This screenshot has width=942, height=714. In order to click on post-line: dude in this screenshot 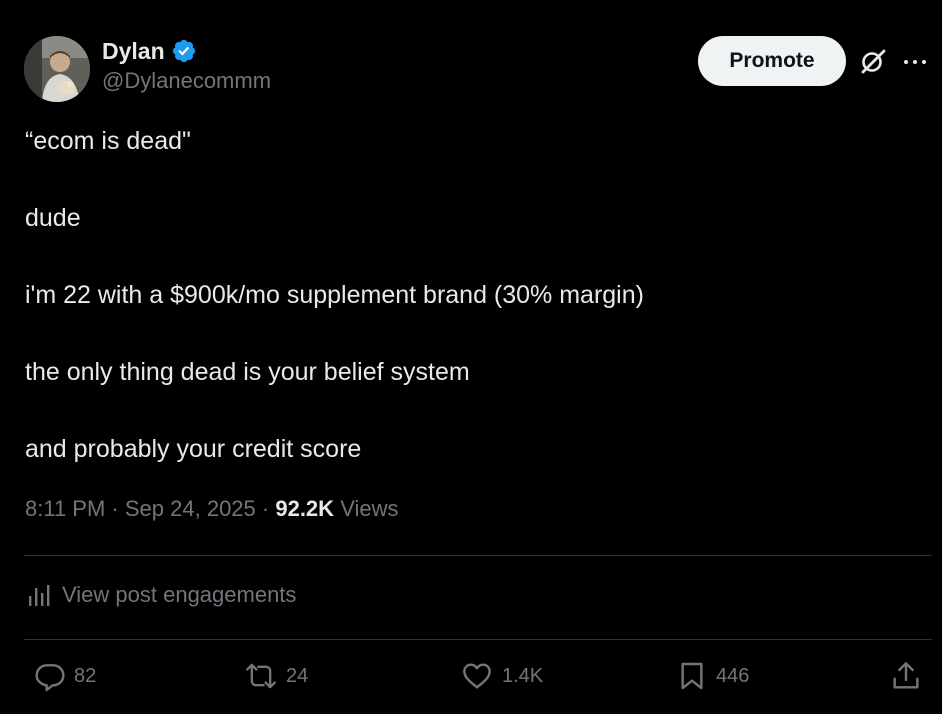, I will do `click(53, 218)`.